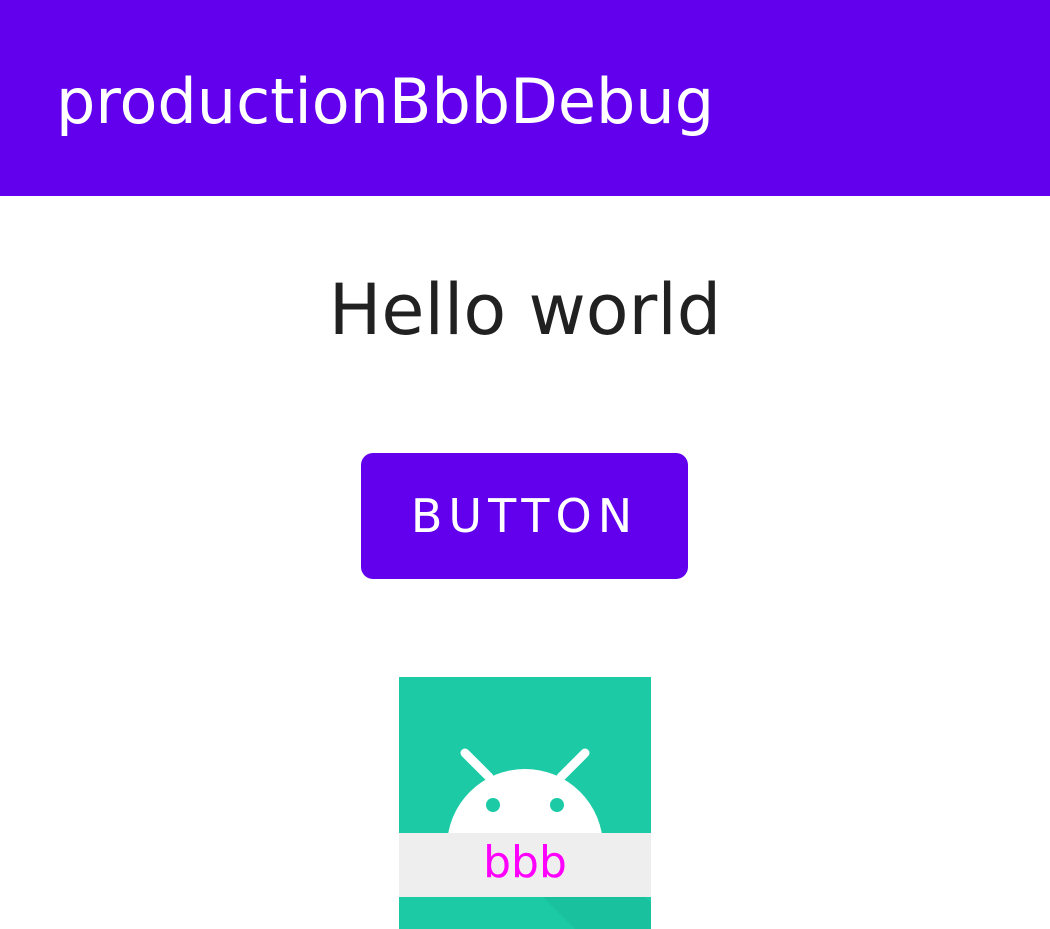 The height and width of the screenshot is (929, 1050). I want to click on right-eye, so click(557, 805).